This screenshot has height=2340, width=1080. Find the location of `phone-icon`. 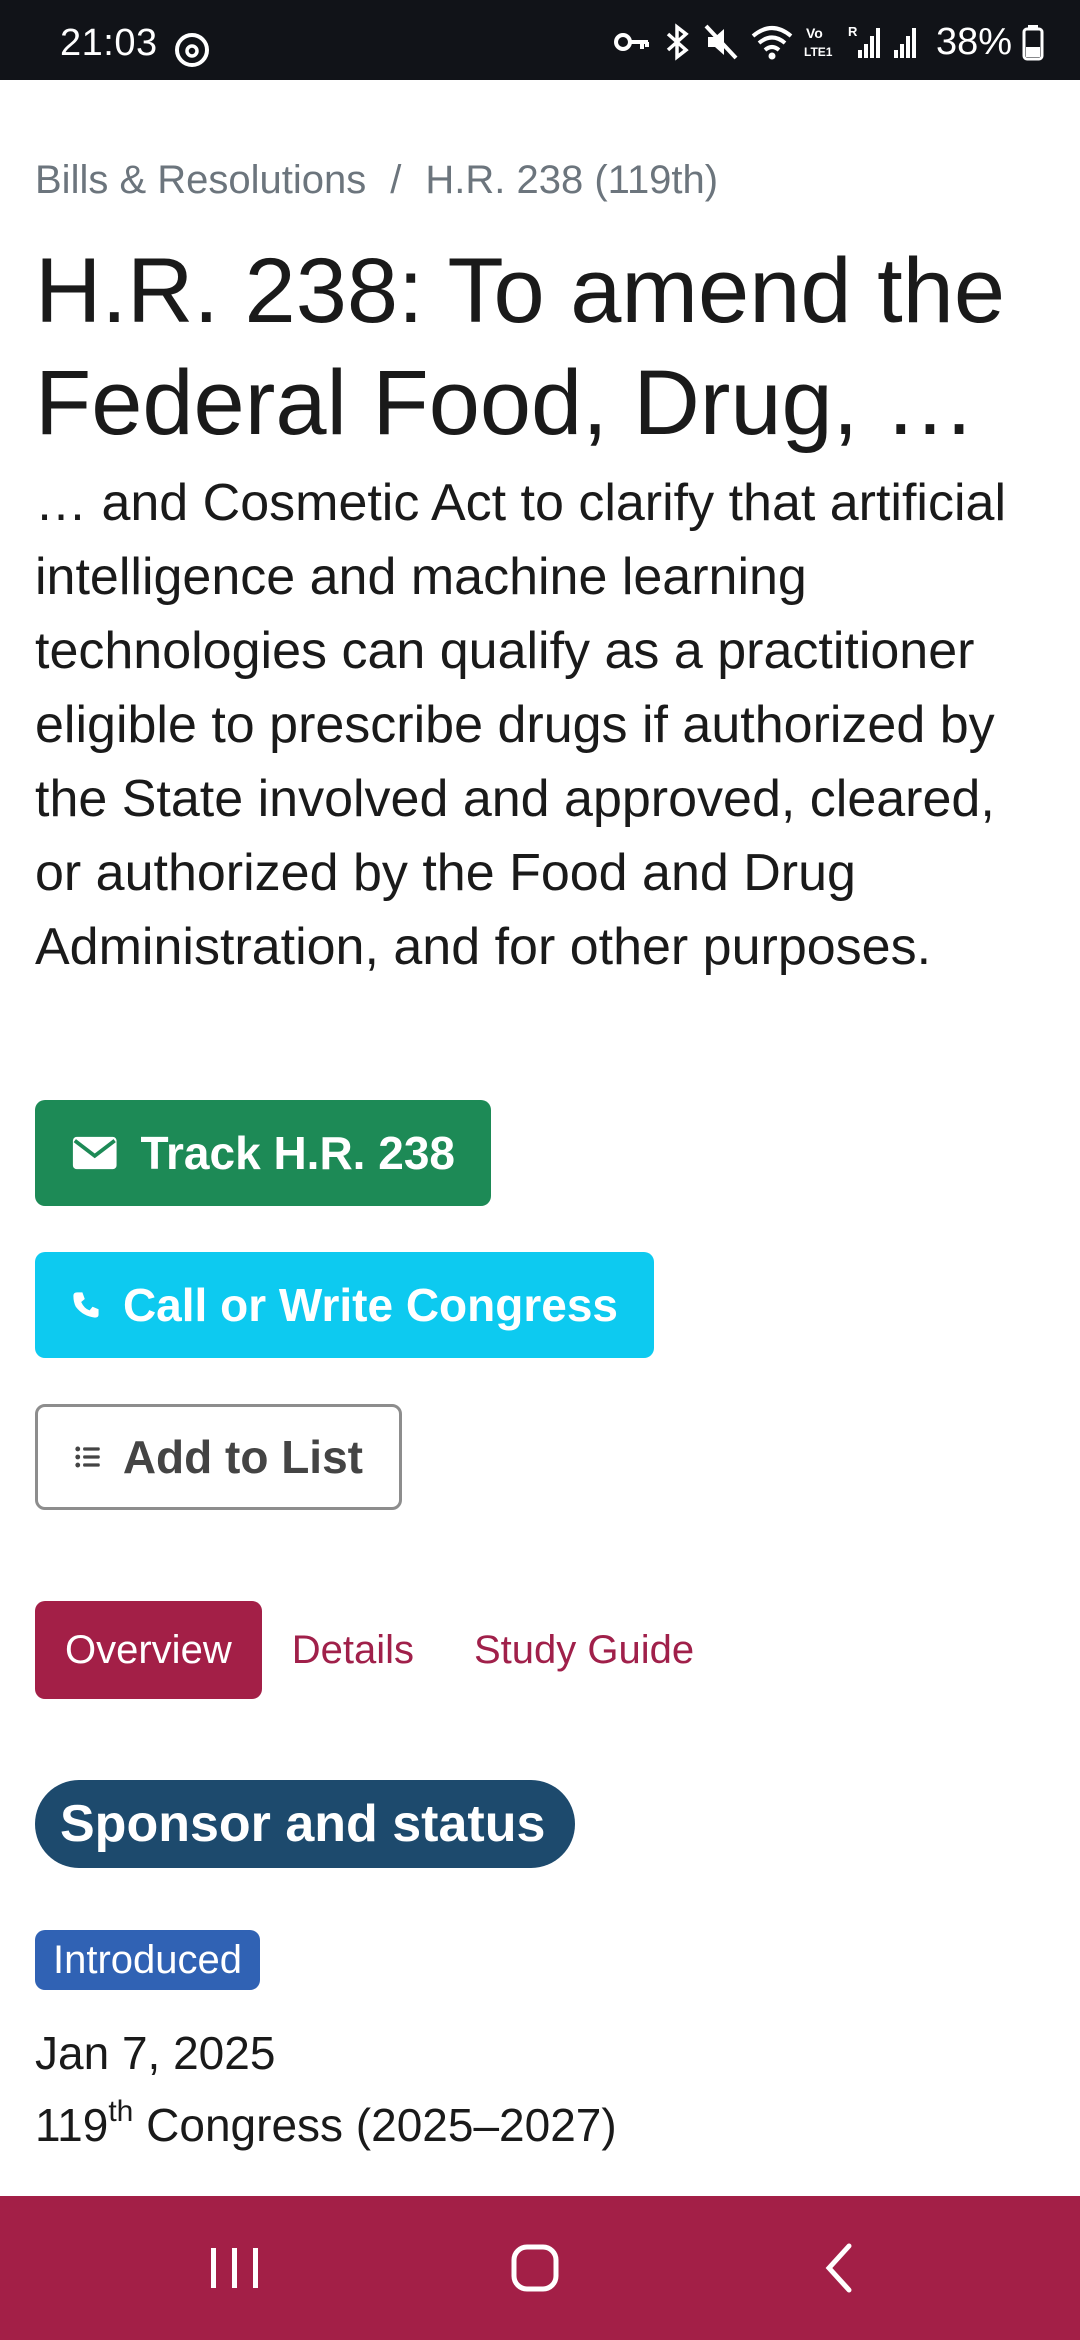

phone-icon is located at coordinates (86, 1305).